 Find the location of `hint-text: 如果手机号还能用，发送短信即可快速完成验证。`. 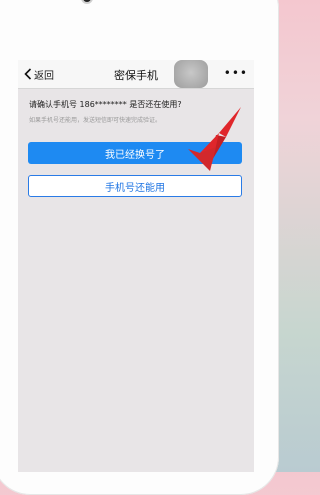

hint-text: 如果手机号还能用，发送短信即可快速完成验证。 is located at coordinates (95, 120).